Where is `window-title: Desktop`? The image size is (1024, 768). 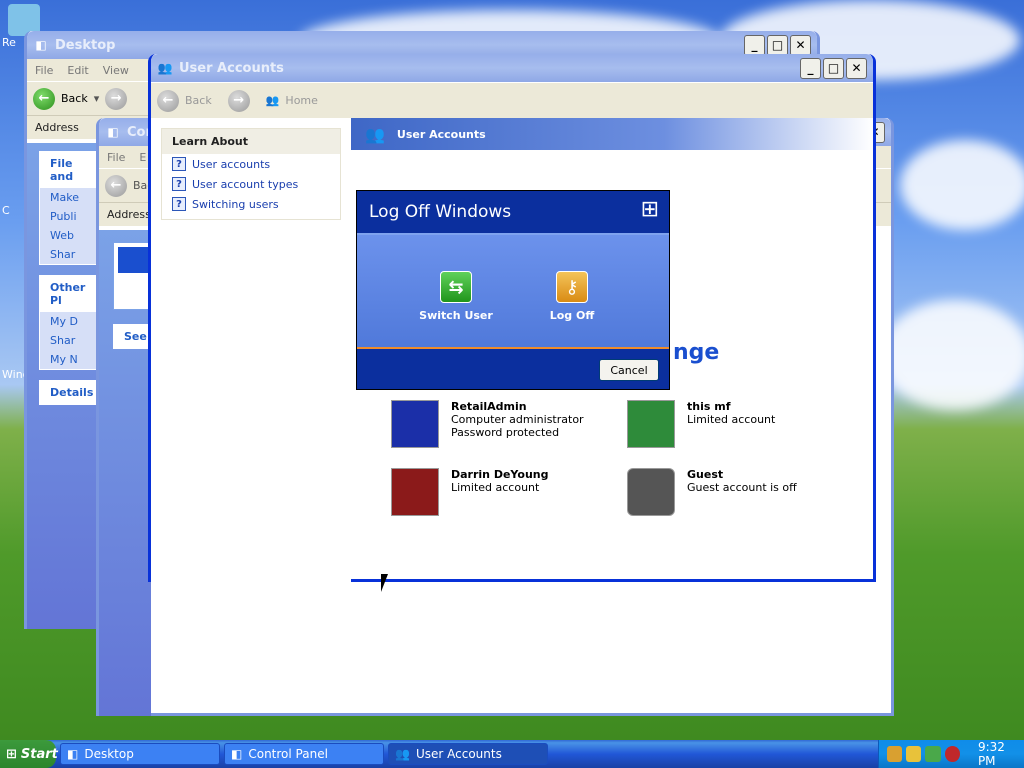 window-title: Desktop is located at coordinates (85, 45).